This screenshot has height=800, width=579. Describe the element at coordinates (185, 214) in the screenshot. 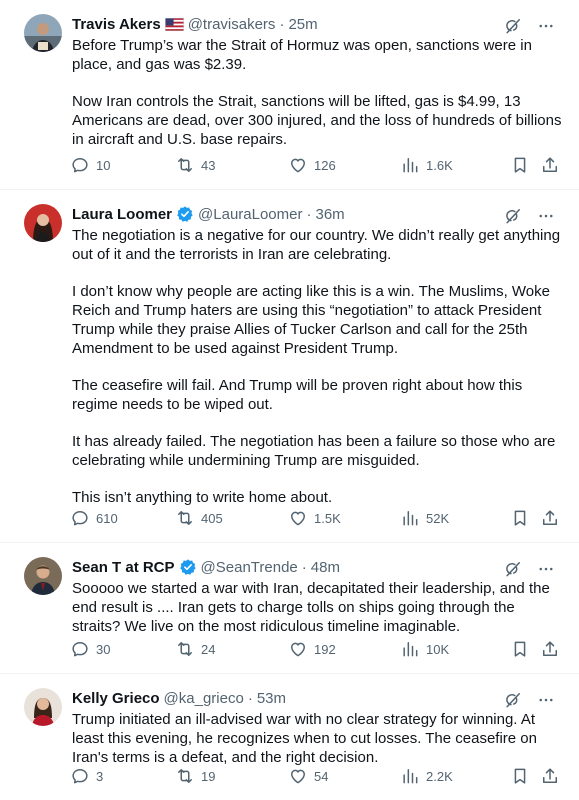

I see `verified-badge-icon` at that location.